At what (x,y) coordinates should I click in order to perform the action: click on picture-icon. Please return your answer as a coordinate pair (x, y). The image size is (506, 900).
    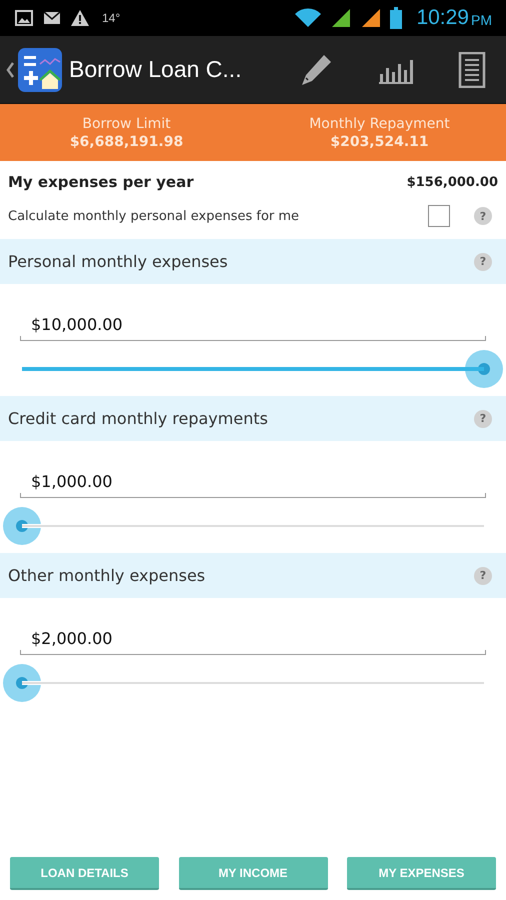
    Looking at the image, I should click on (24, 18).